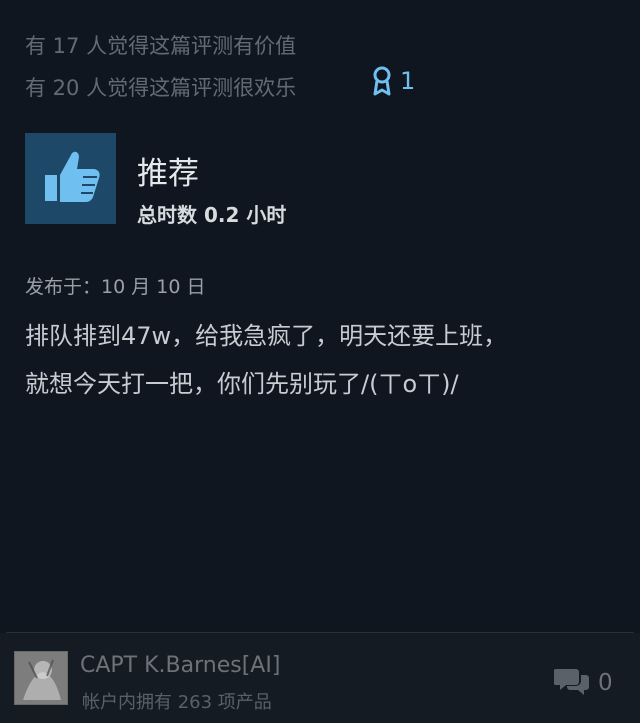 The height and width of the screenshot is (723, 640). I want to click on recommendation-thumb, so click(70, 178).